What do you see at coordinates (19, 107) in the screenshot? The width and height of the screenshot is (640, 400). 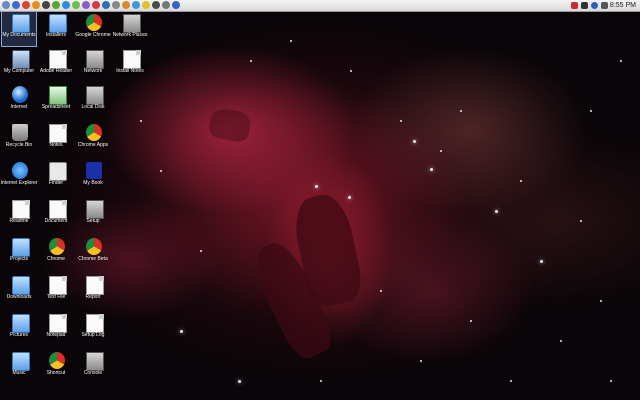 I see `desktop-icon-label: Internet` at bounding box center [19, 107].